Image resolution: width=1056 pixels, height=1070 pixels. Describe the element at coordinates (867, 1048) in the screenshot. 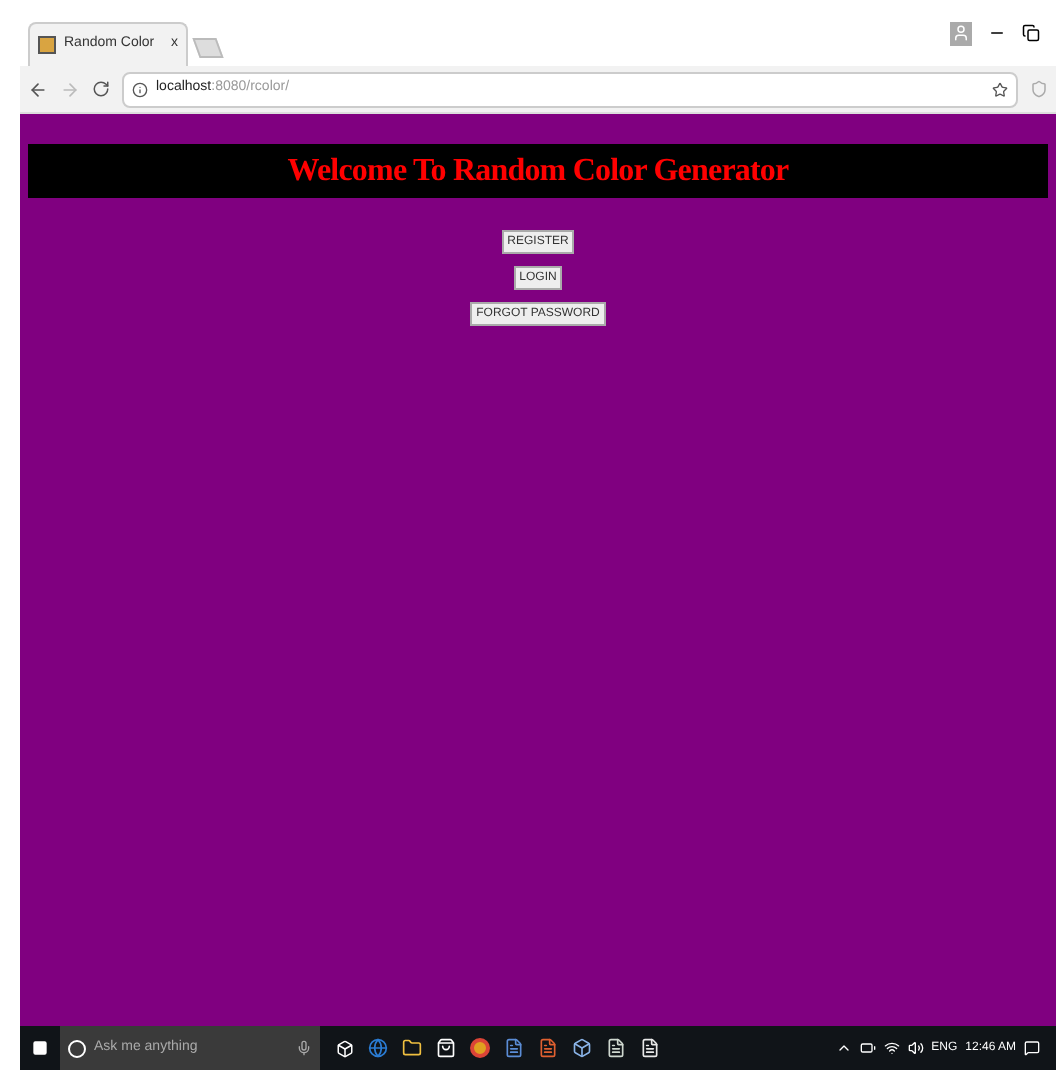

I see `battery-icon` at that location.